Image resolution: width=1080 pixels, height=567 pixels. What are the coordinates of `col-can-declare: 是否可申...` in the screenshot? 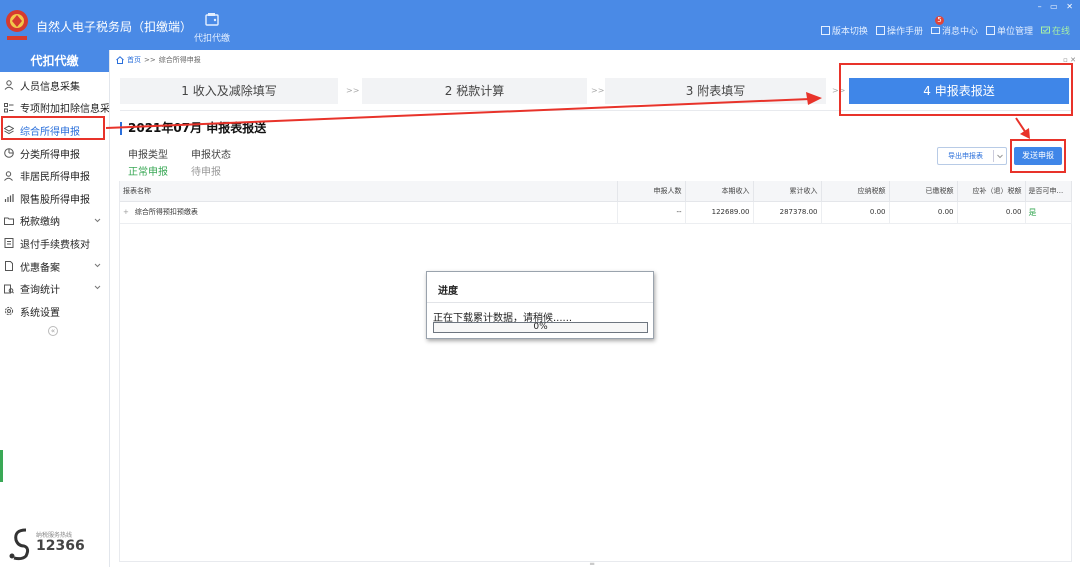 It's located at (1048, 191).